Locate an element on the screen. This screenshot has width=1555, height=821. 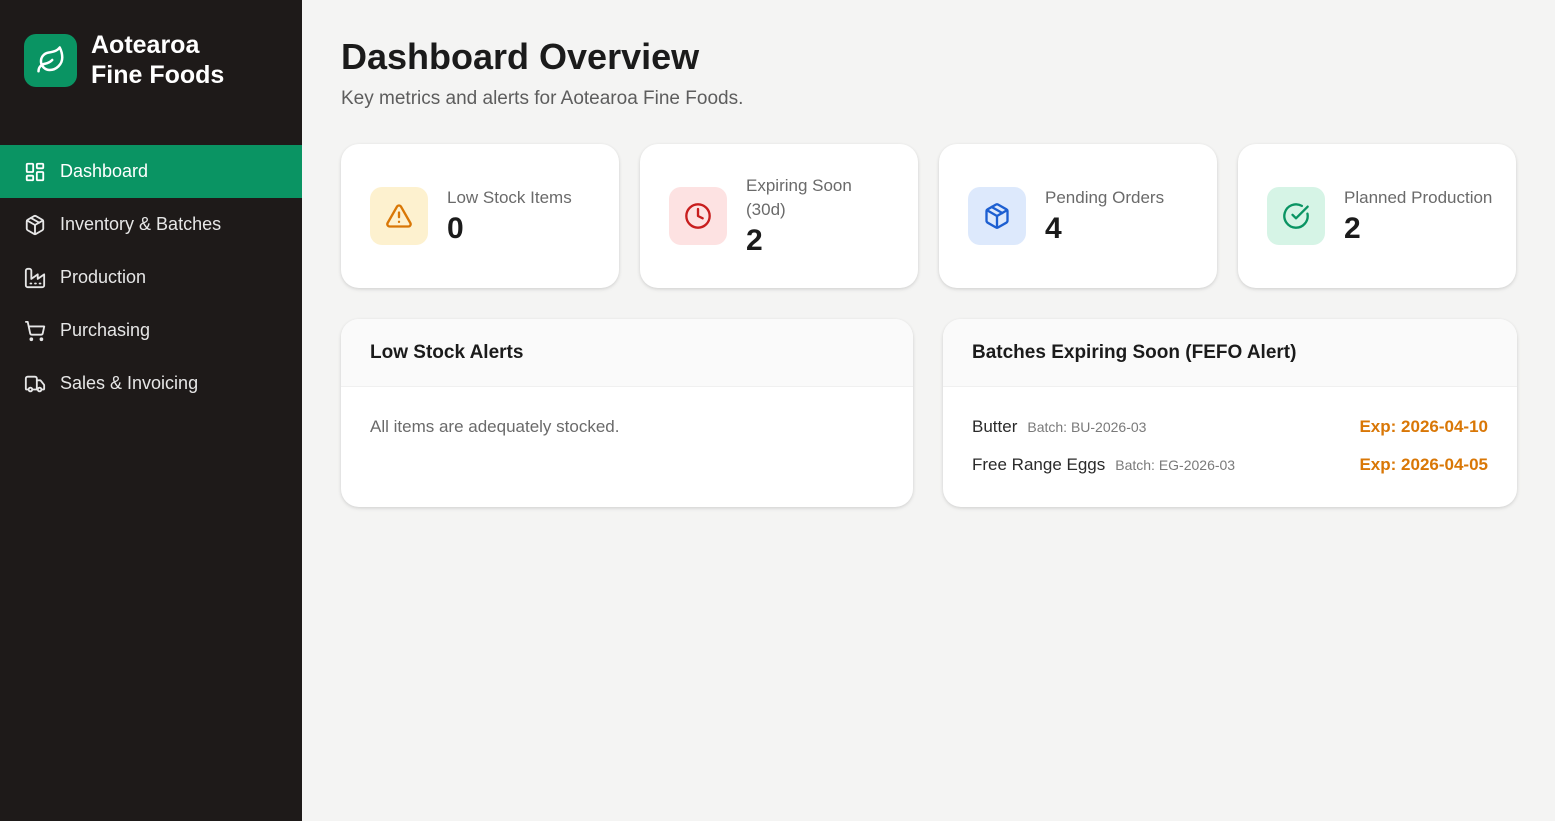
stat-label: Expiring Soon (30d) is located at coordinates (799, 197).